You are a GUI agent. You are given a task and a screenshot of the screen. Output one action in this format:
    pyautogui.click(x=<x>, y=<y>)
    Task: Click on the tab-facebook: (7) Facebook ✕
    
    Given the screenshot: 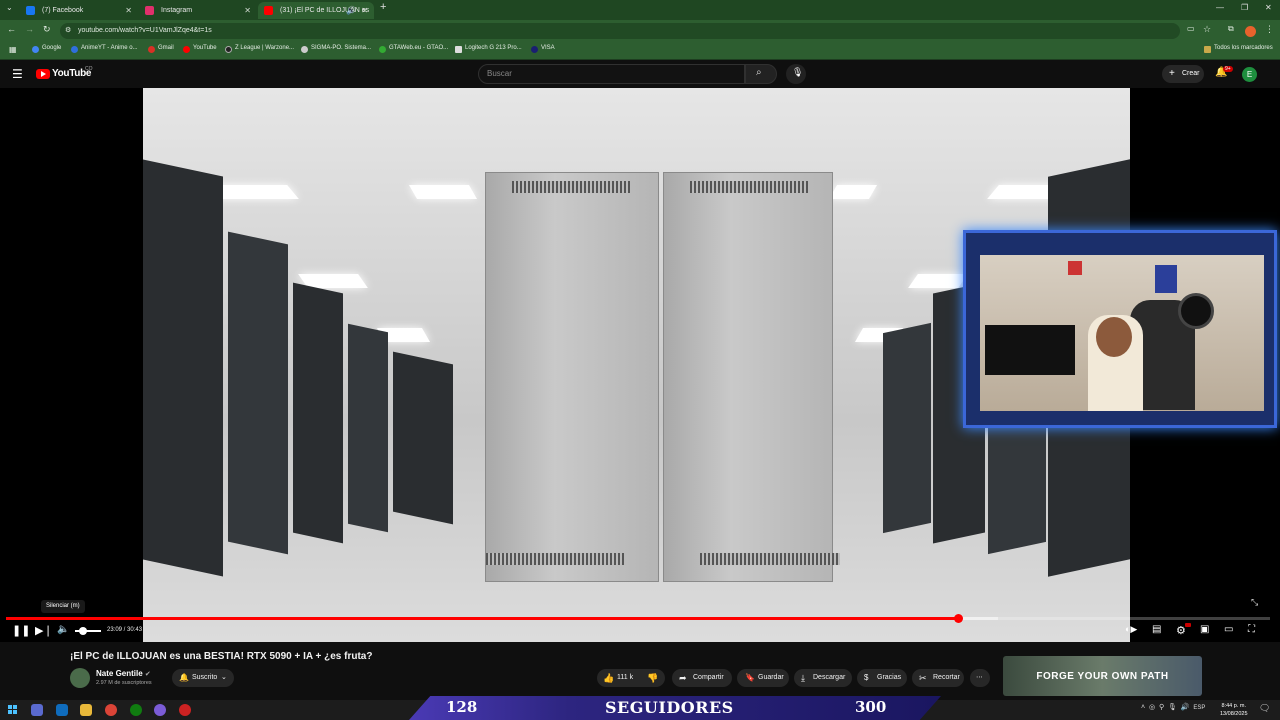 What is the action you would take?
    pyautogui.click(x=79, y=10)
    